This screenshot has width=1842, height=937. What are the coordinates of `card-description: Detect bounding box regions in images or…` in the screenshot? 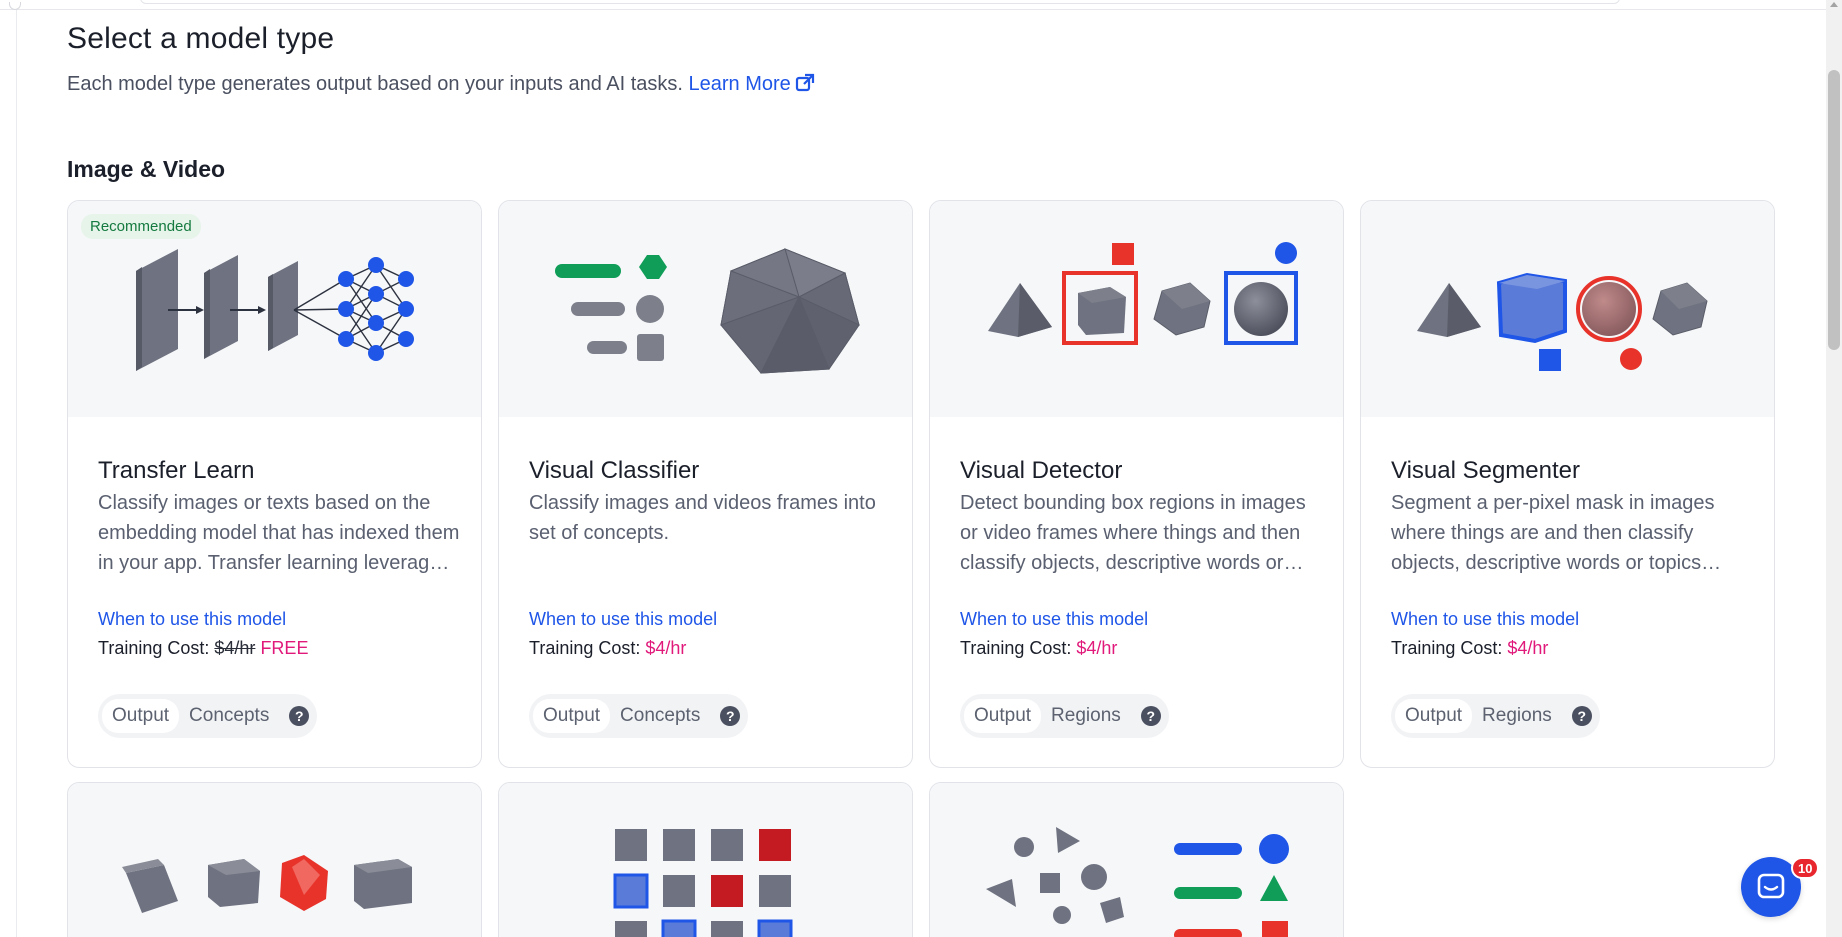 It's located at (1141, 533).